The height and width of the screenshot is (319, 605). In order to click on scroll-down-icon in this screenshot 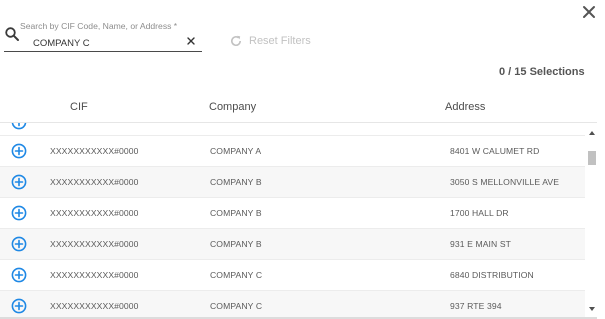, I will do `click(592, 309)`.